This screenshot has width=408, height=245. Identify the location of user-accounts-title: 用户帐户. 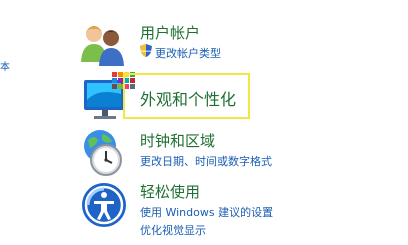
(170, 32).